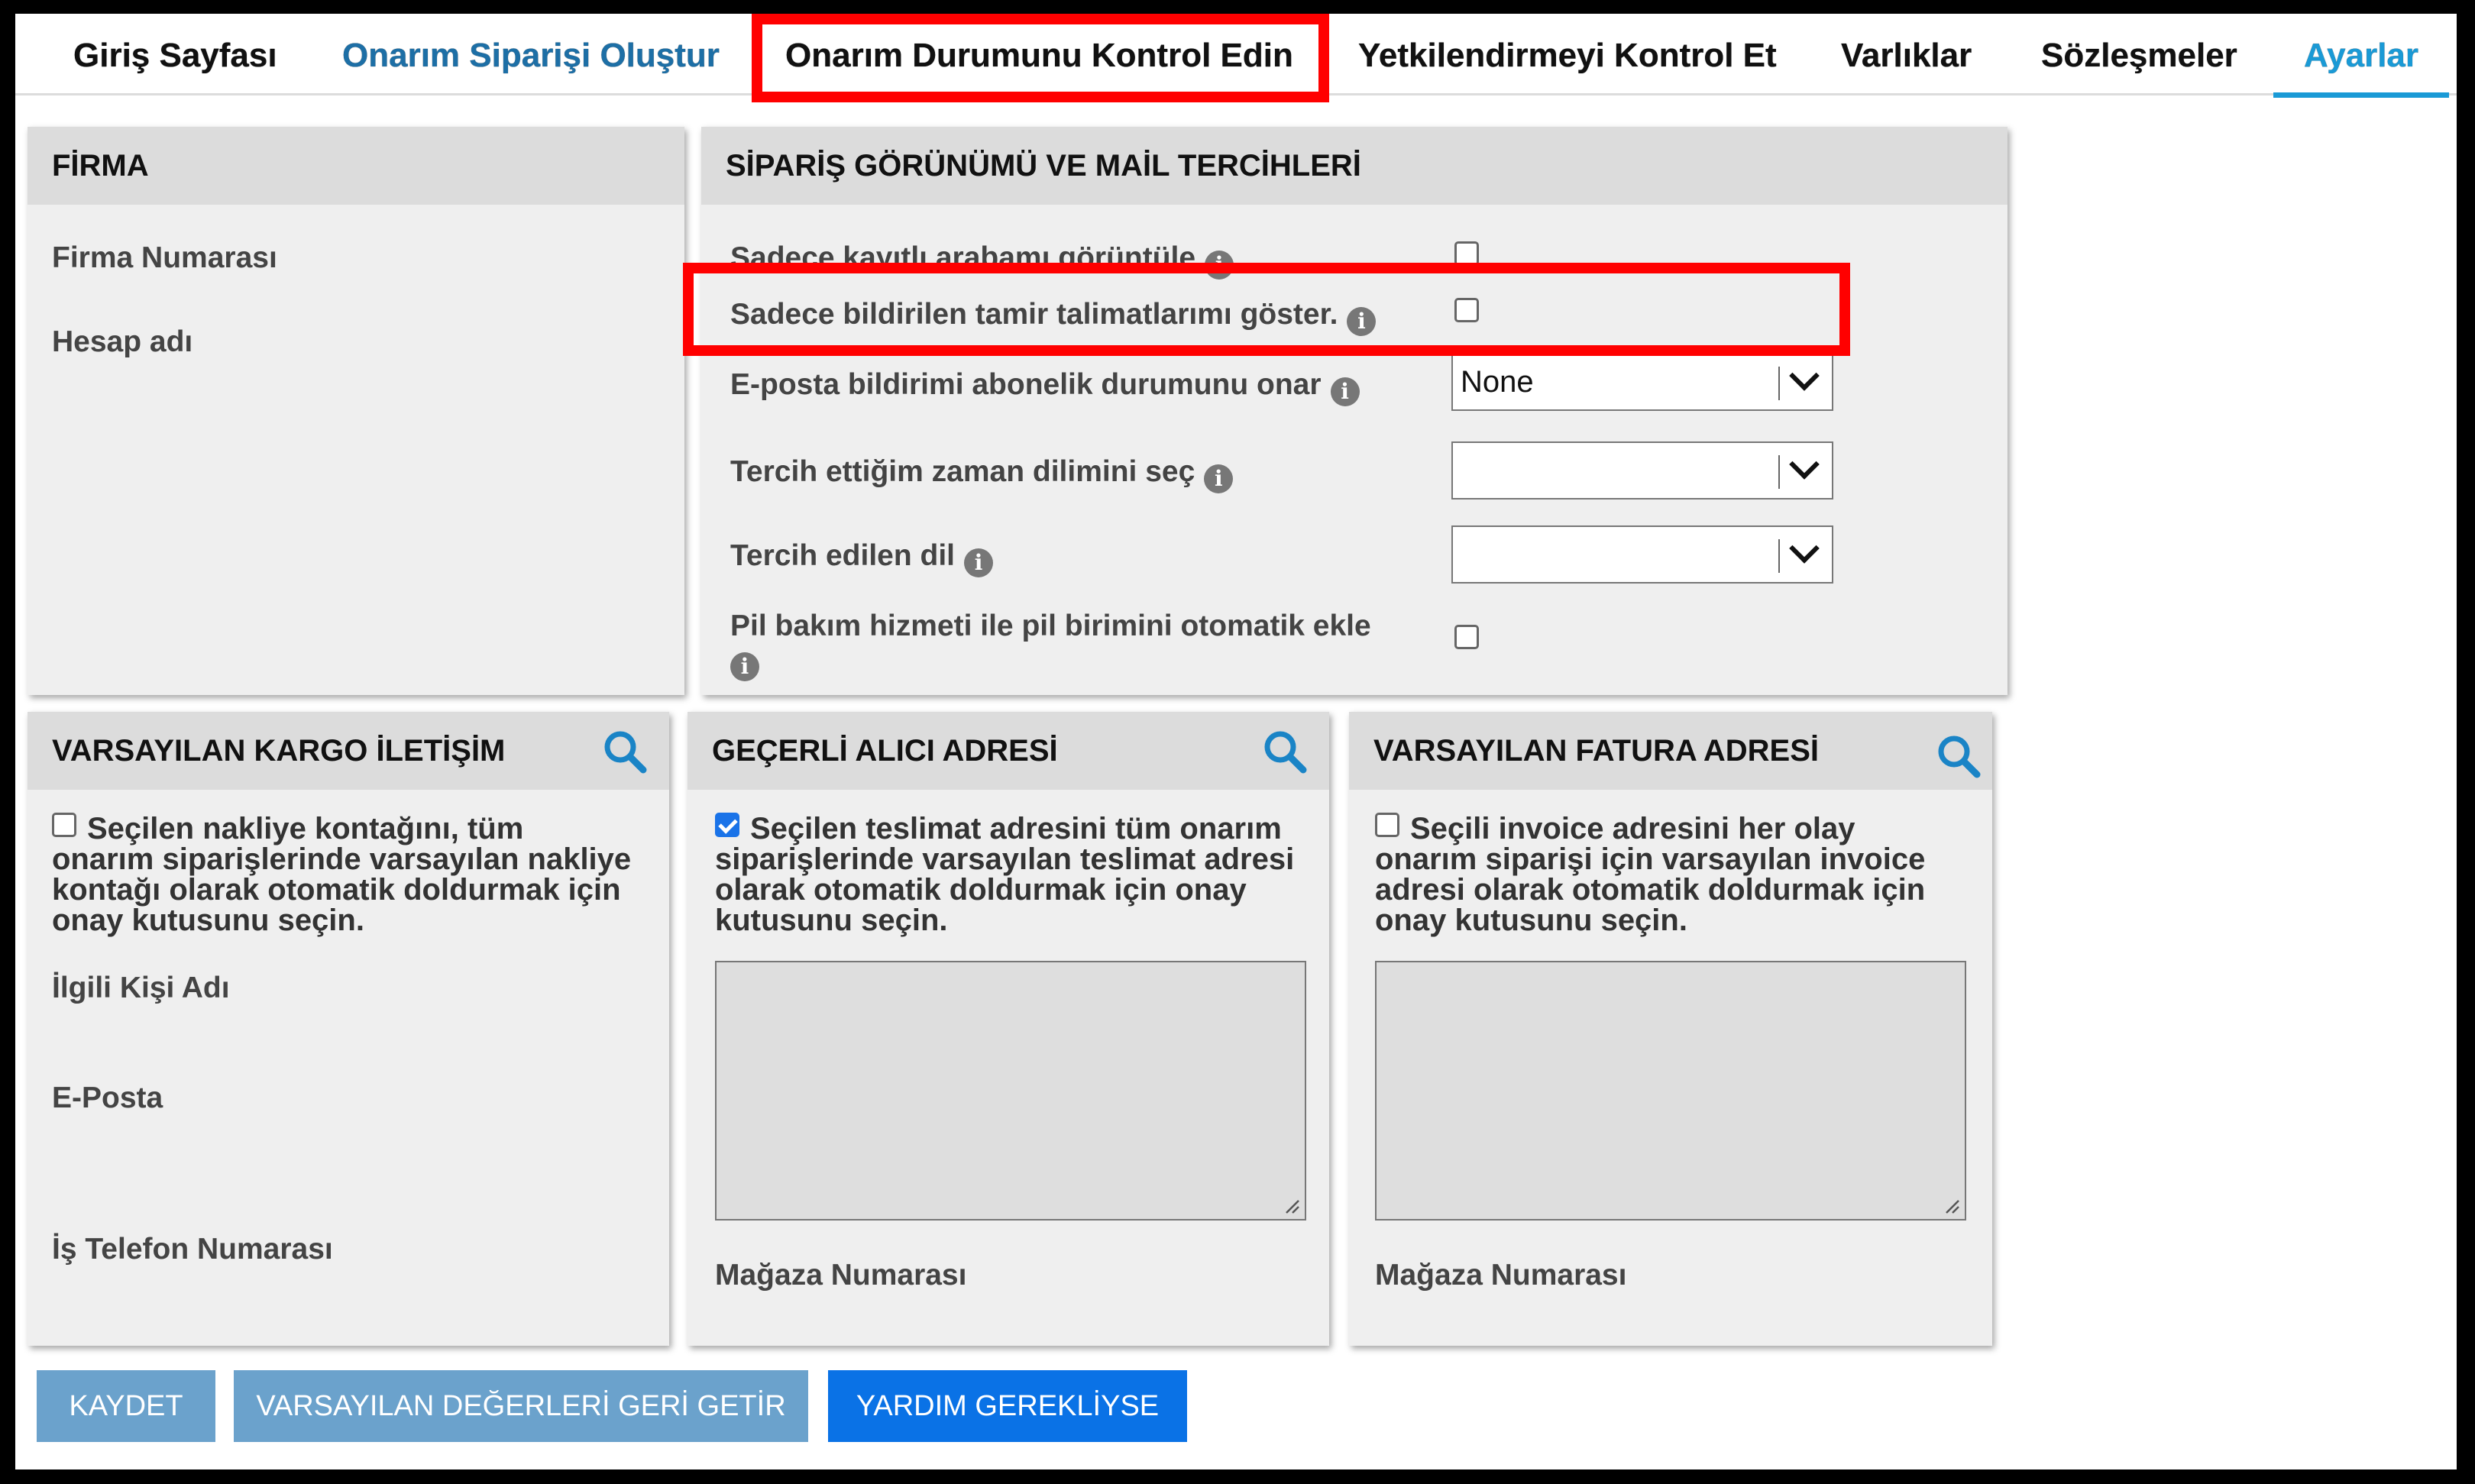 The height and width of the screenshot is (1484, 2475). I want to click on account-name-label: Hesap adı, so click(122, 341).